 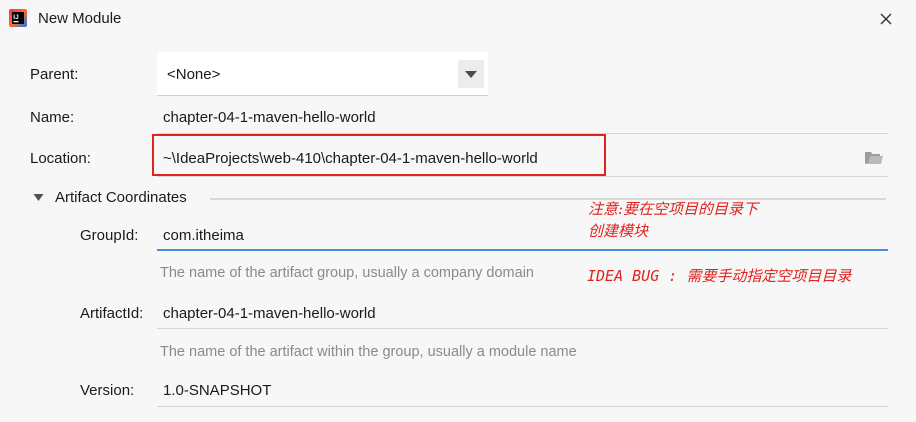 I want to click on location-label: Location:, so click(x=60, y=158).